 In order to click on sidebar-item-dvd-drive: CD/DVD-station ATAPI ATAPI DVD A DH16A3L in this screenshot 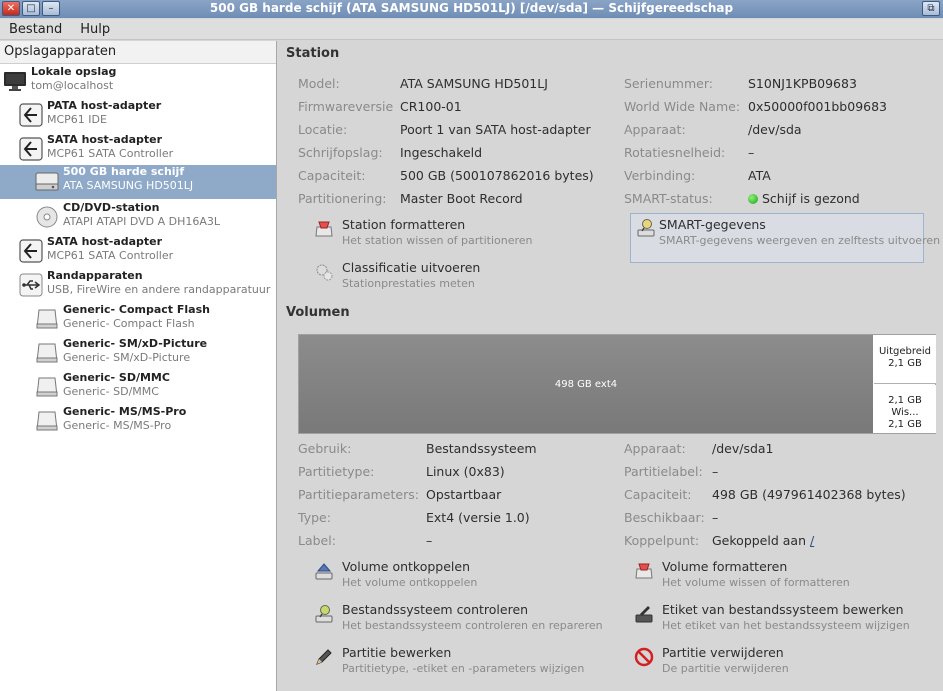, I will do `click(138, 218)`.